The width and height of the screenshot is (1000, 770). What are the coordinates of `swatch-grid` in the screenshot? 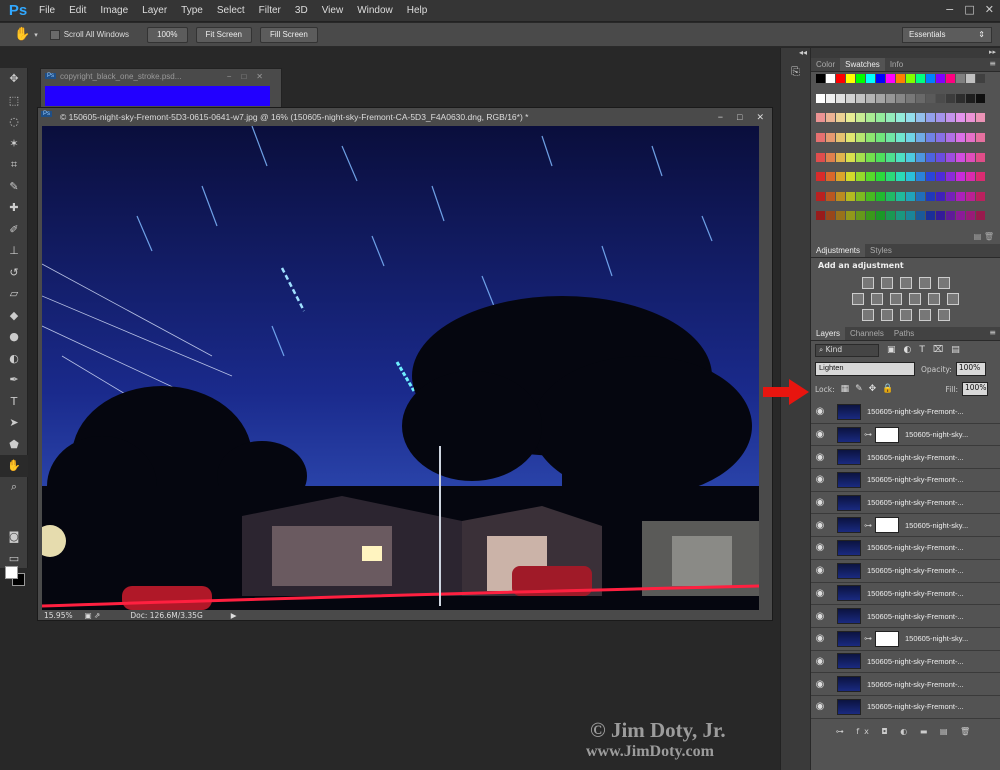 It's located at (905, 152).